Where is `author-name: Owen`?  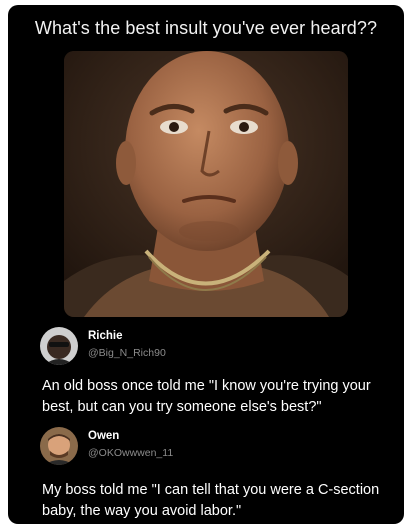 author-name: Owen is located at coordinates (103, 436).